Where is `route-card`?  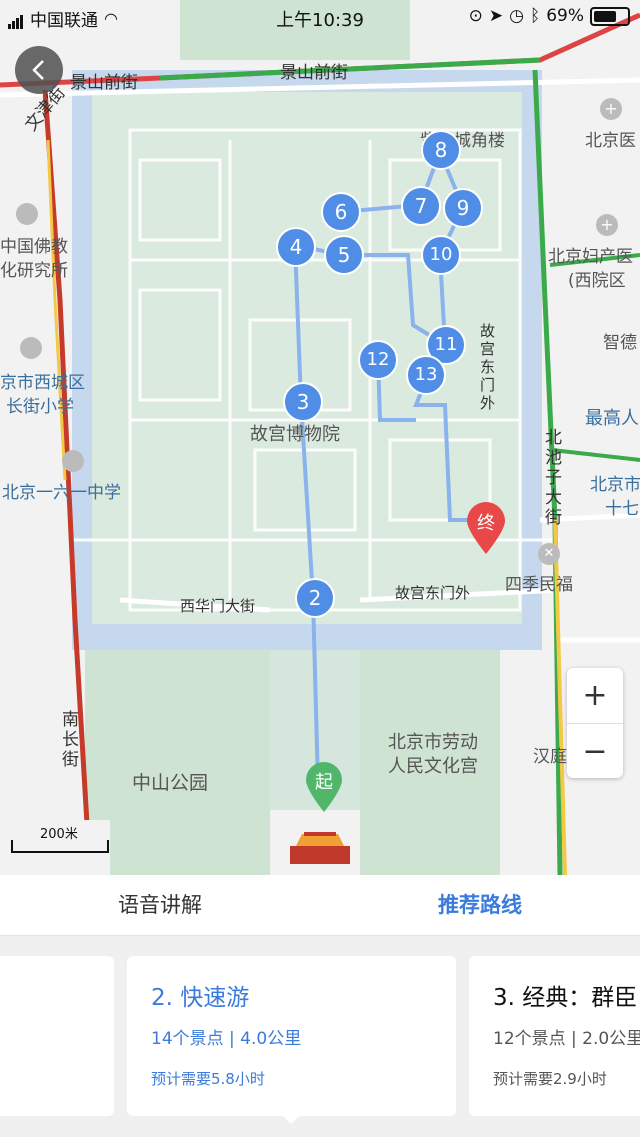
route-card is located at coordinates (57, 1036).